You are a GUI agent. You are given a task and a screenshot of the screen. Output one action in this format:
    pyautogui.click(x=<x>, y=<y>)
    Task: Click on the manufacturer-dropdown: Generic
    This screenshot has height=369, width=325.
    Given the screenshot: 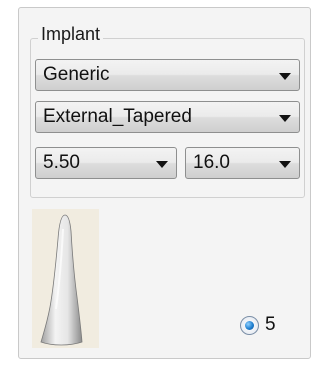 What is the action you would take?
    pyautogui.click(x=167, y=75)
    